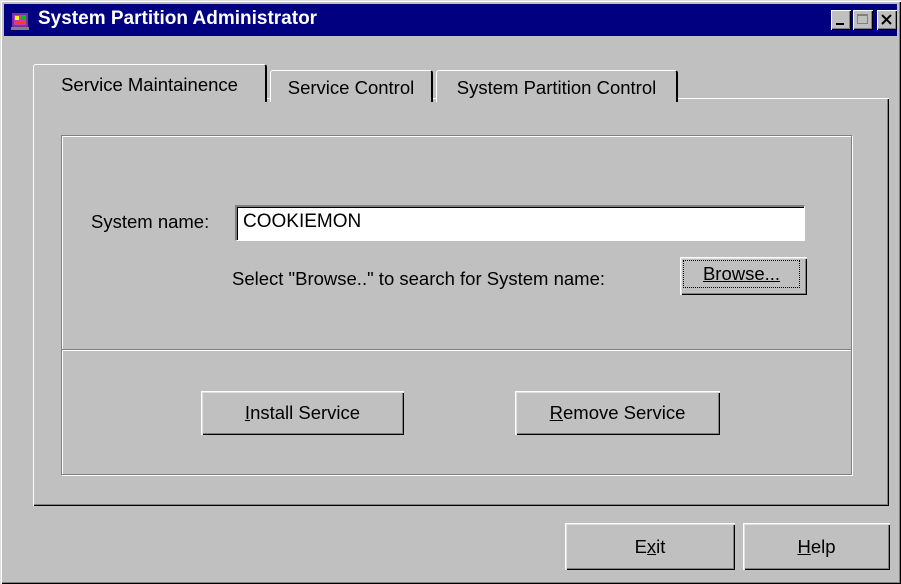 This screenshot has height=584, width=901. I want to click on minimize-button, so click(841, 20).